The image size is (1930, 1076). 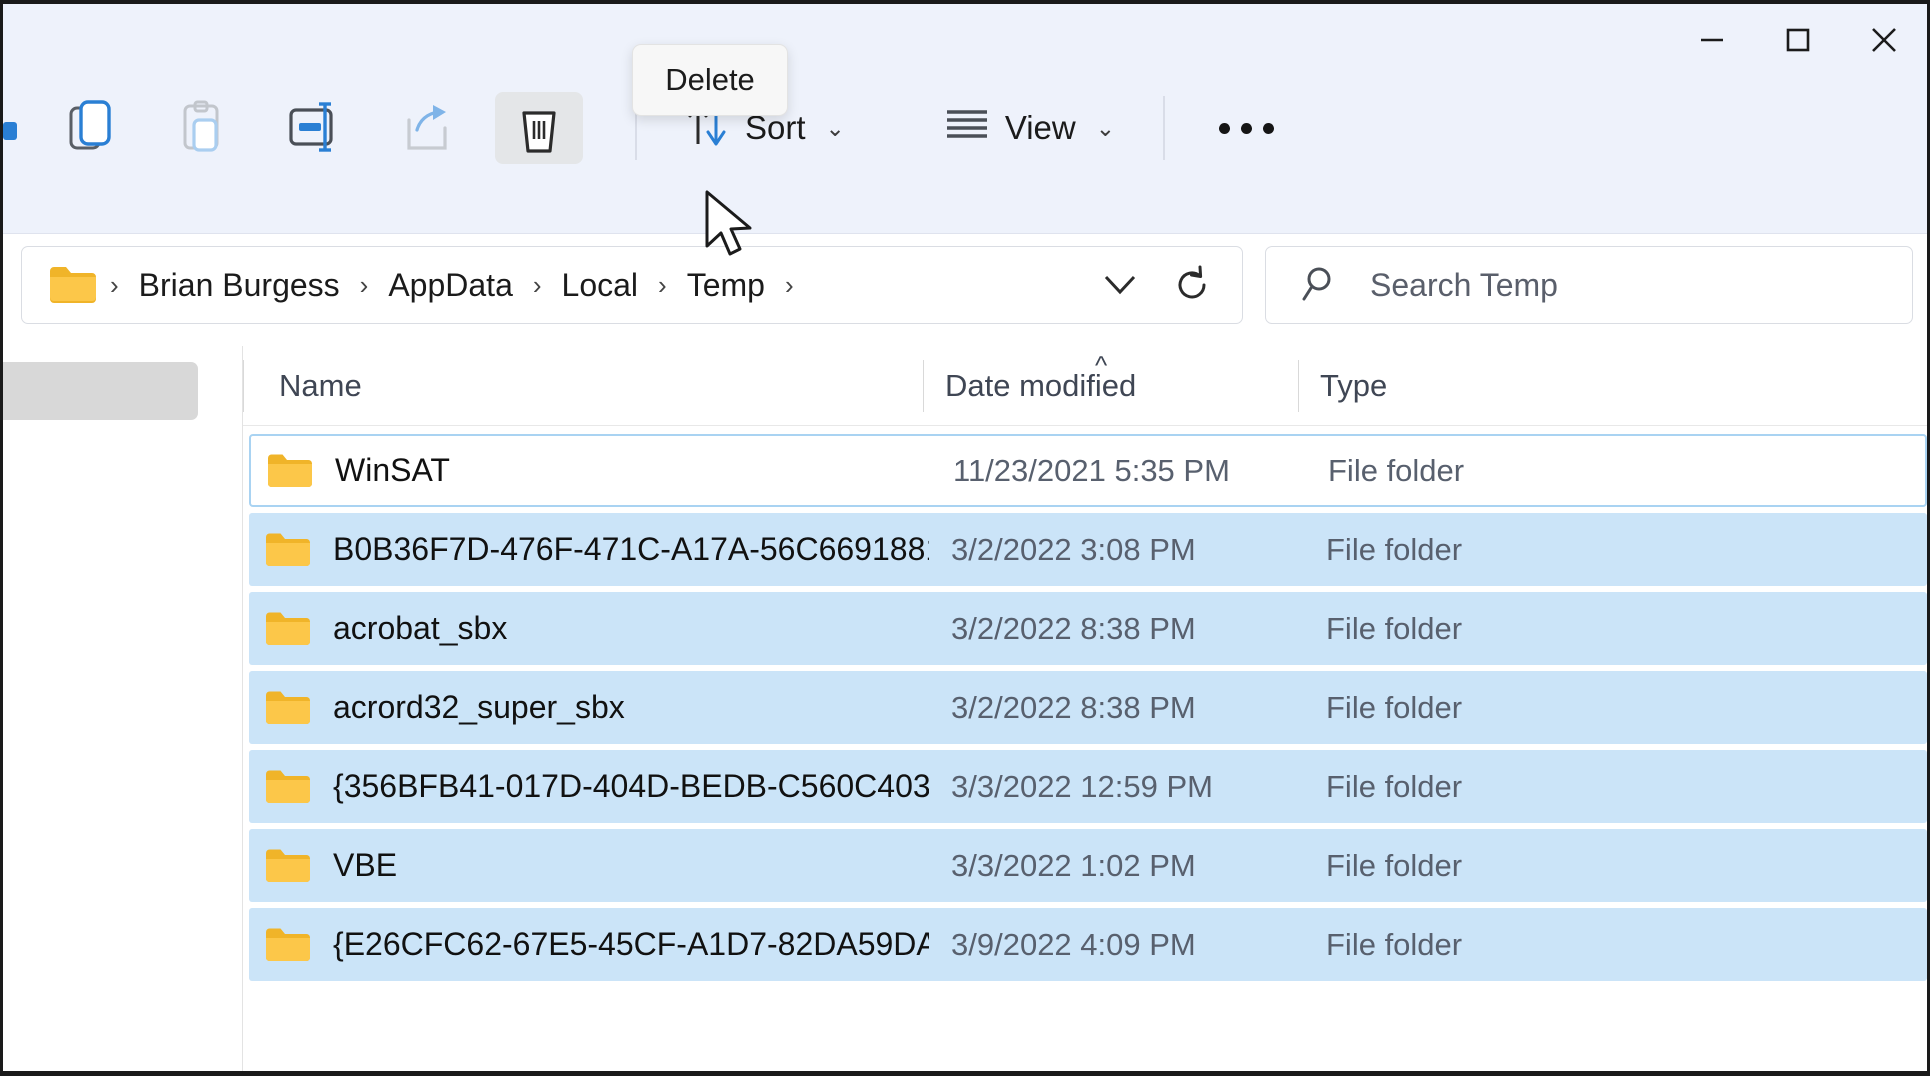 I want to click on column-header-date: Date modified ^, so click(x=1110, y=386).